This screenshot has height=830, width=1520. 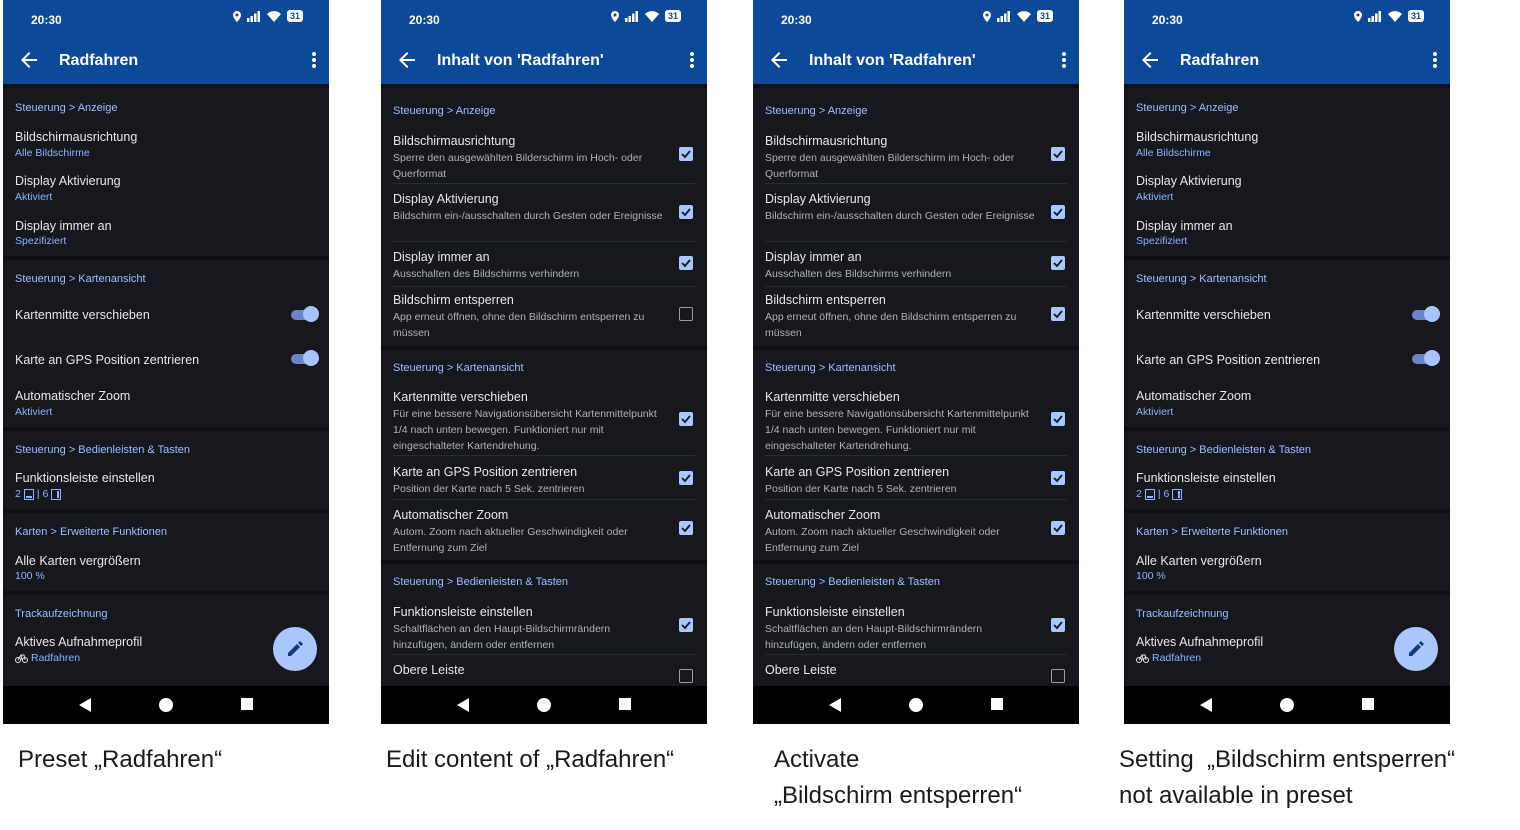 I want to click on toolbar-count-a: 2, so click(x=18, y=494).